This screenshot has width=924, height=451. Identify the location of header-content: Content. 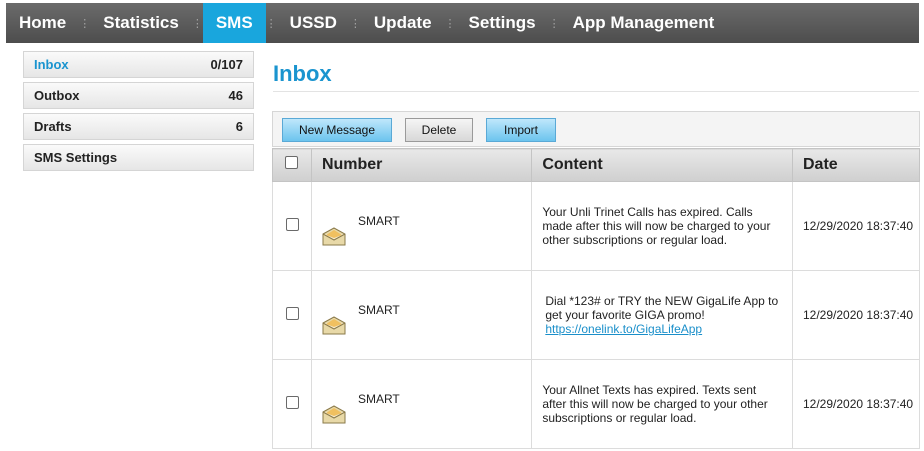
(662, 165).